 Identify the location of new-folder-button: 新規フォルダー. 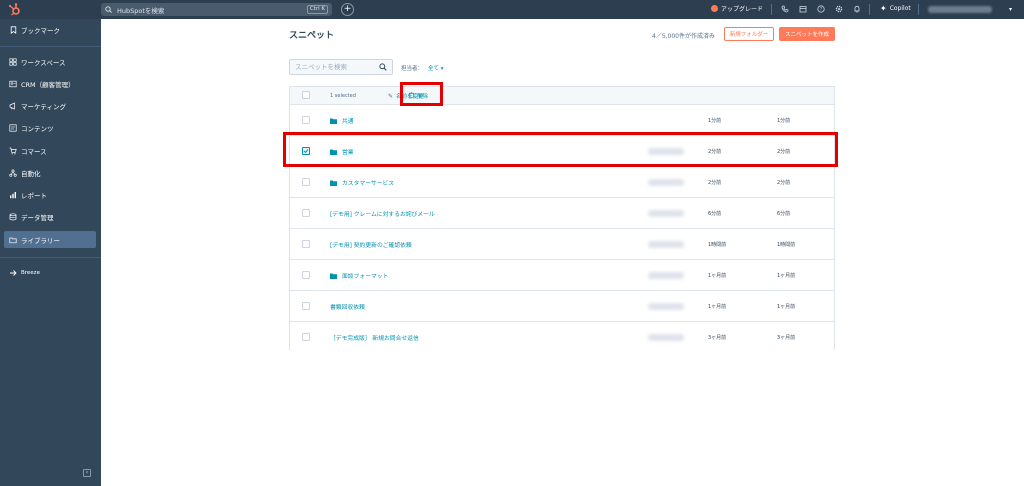
(749, 34).